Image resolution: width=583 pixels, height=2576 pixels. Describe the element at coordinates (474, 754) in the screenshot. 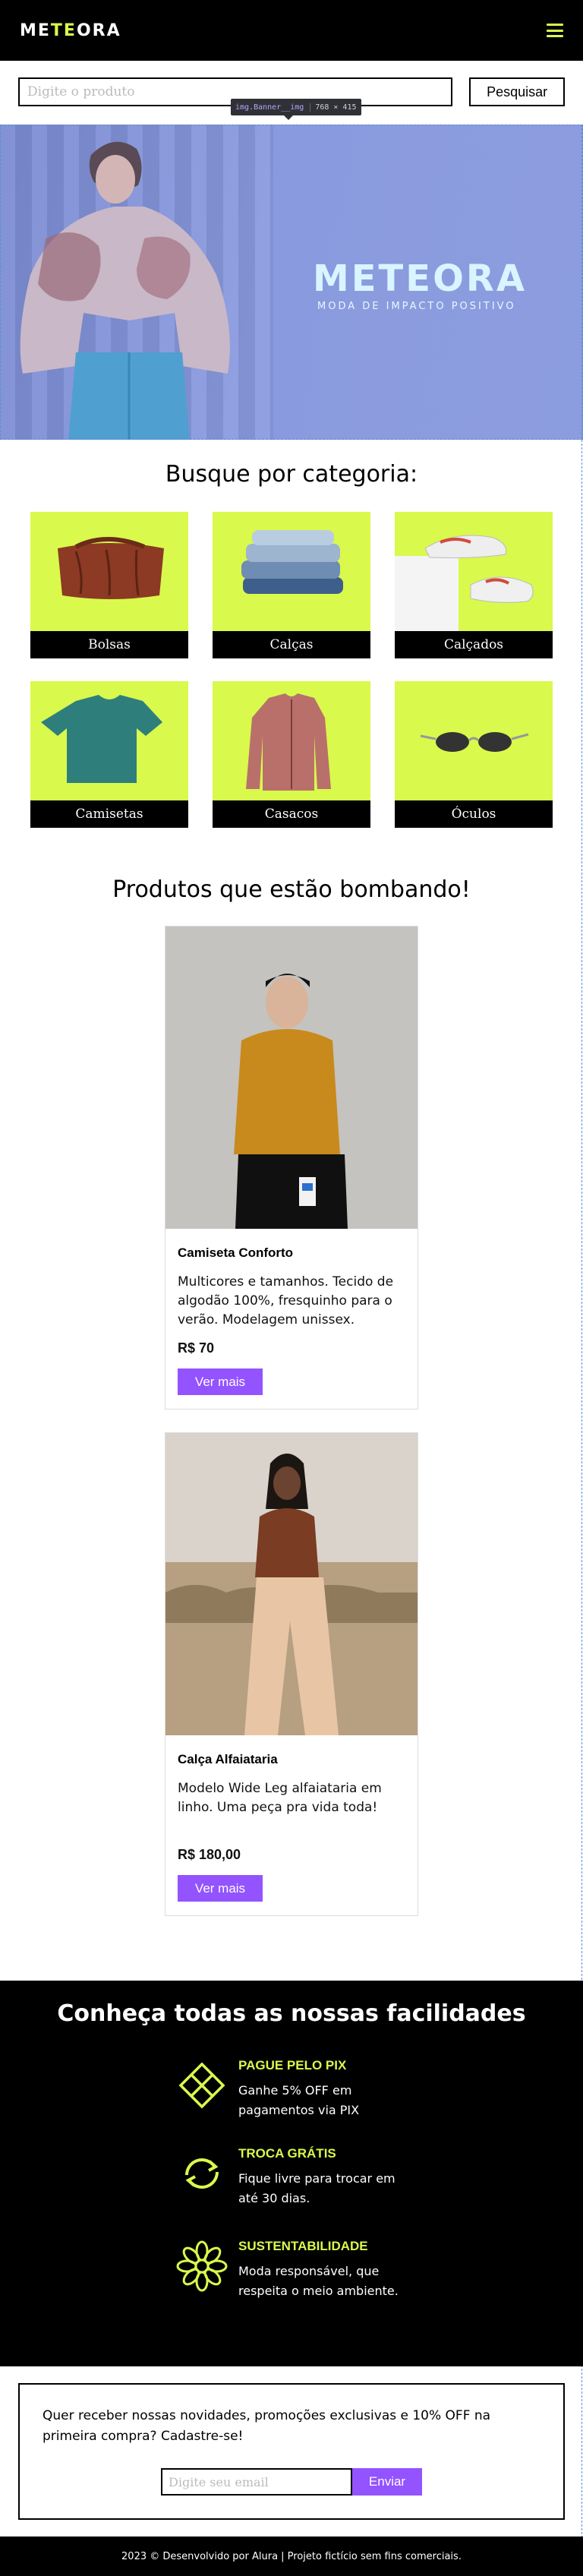

I see `category-card-oculos: Óculos` at that location.